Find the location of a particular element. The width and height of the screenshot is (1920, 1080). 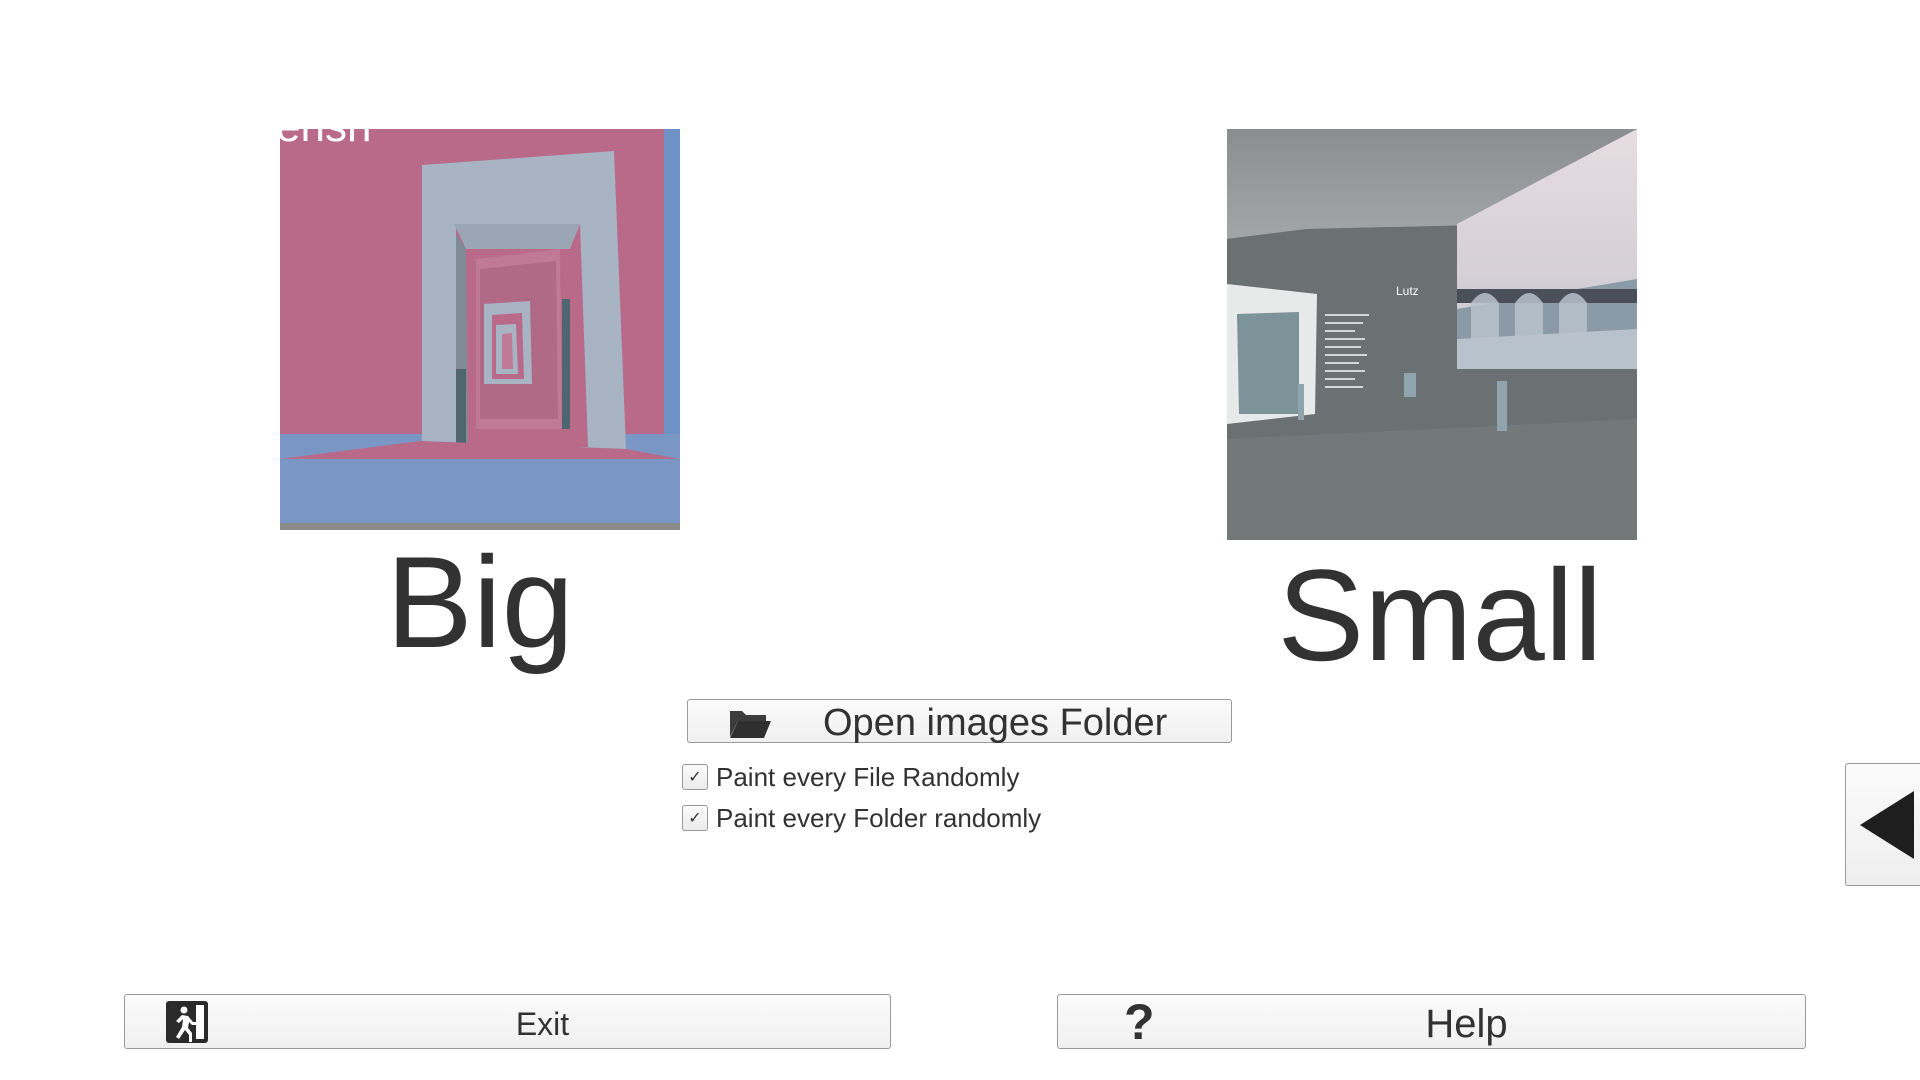

open-images-folder-button: Open images Folder is located at coordinates (959, 721).